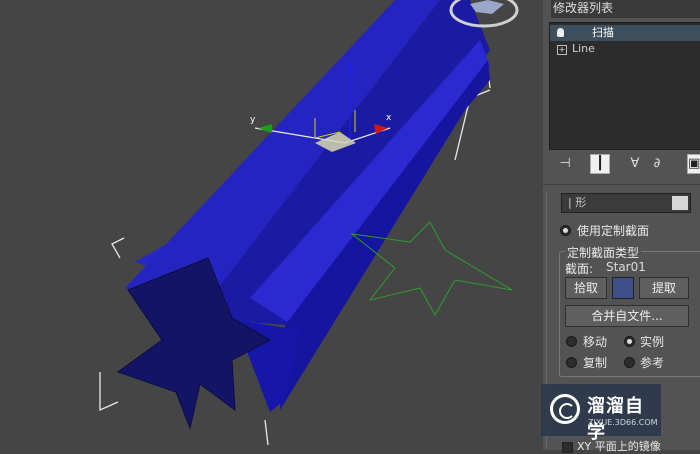 This screenshot has width=700, height=454. Describe the element at coordinates (571, 362) in the screenshot. I see `copy-radio` at that location.